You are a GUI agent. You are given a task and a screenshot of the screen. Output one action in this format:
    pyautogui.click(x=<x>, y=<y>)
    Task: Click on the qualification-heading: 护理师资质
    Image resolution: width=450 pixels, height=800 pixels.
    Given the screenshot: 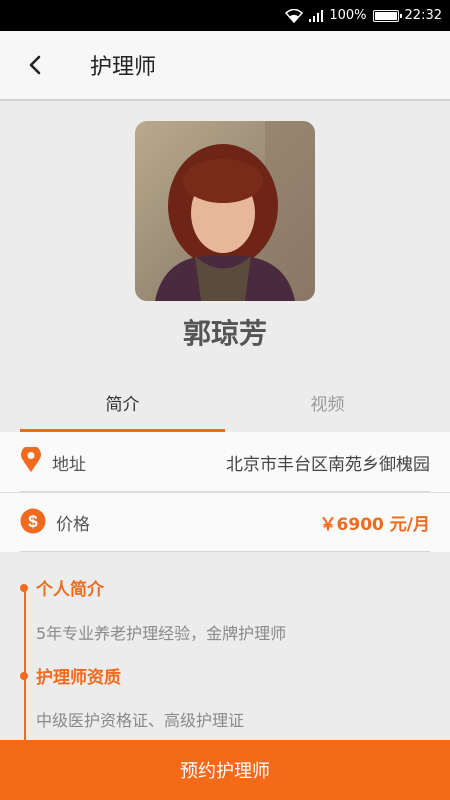 What is the action you would take?
    pyautogui.click(x=70, y=675)
    